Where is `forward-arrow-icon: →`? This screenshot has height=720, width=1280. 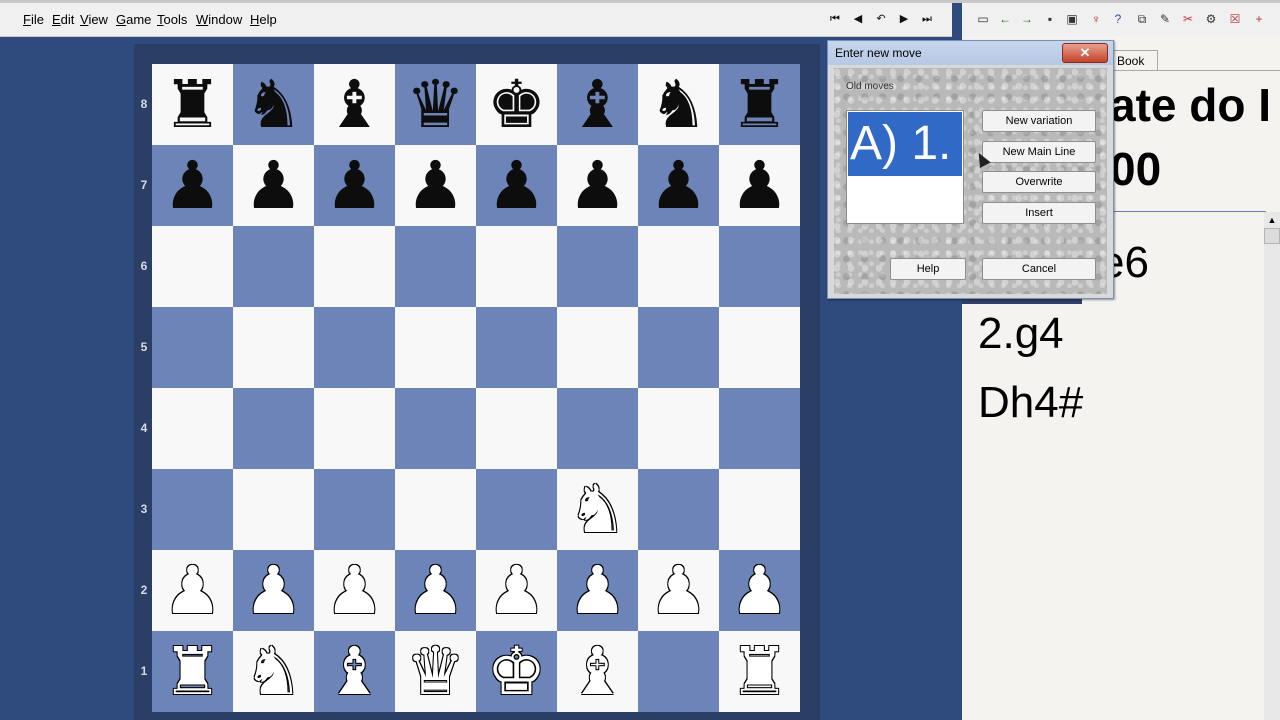 forward-arrow-icon: → is located at coordinates (1027, 19).